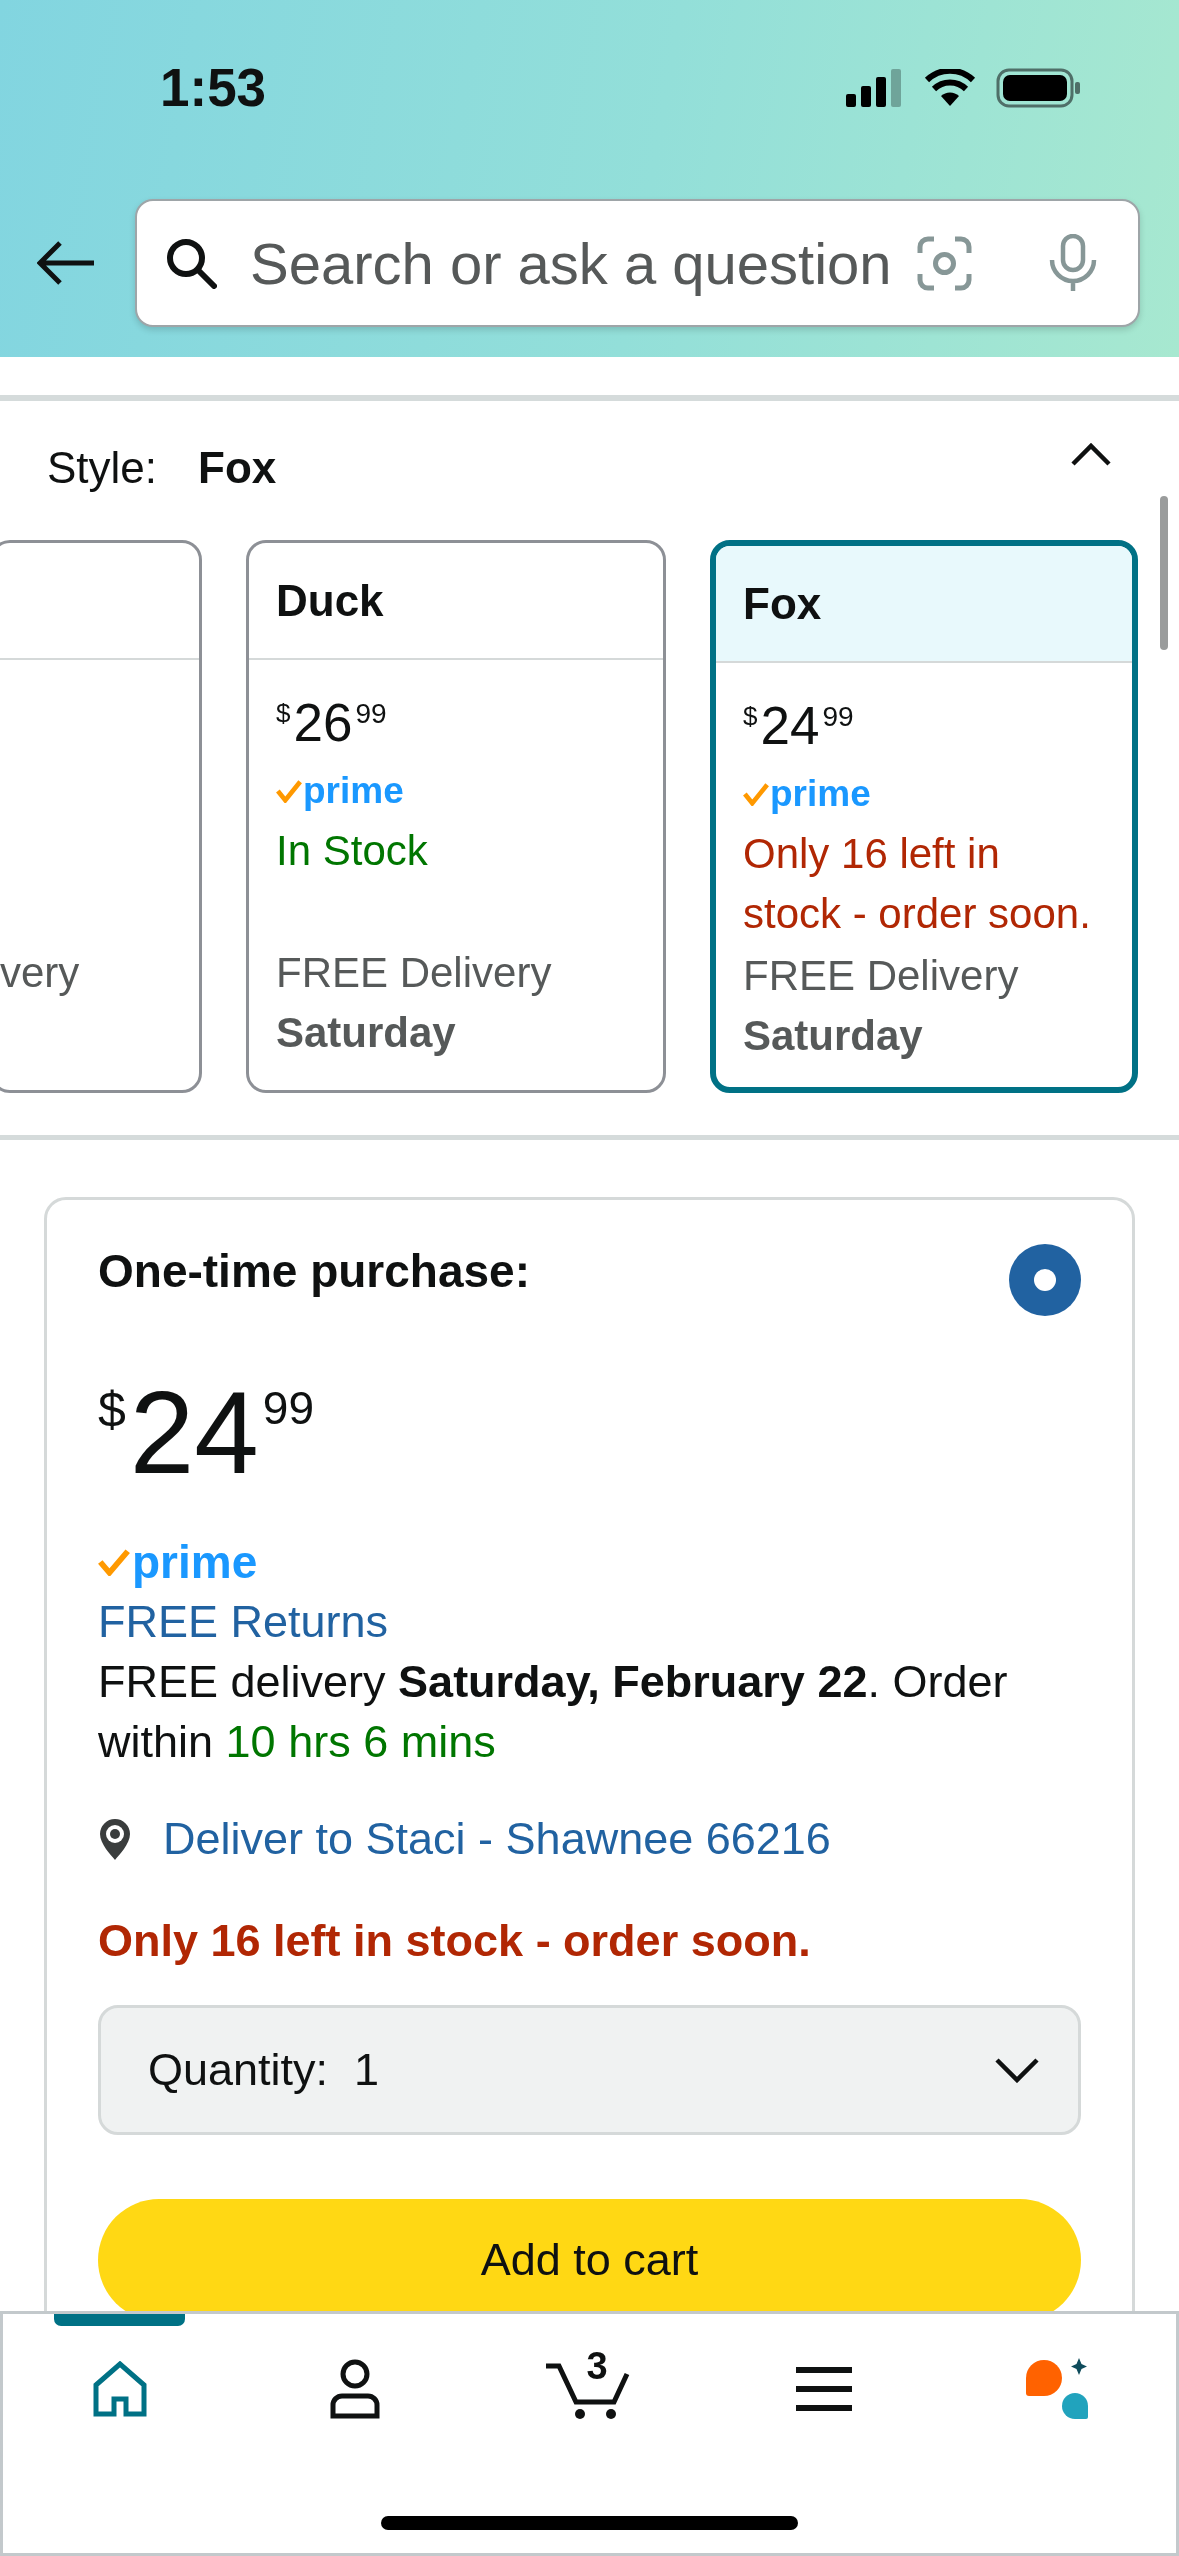  I want to click on style-name: Fox, so click(782, 603).